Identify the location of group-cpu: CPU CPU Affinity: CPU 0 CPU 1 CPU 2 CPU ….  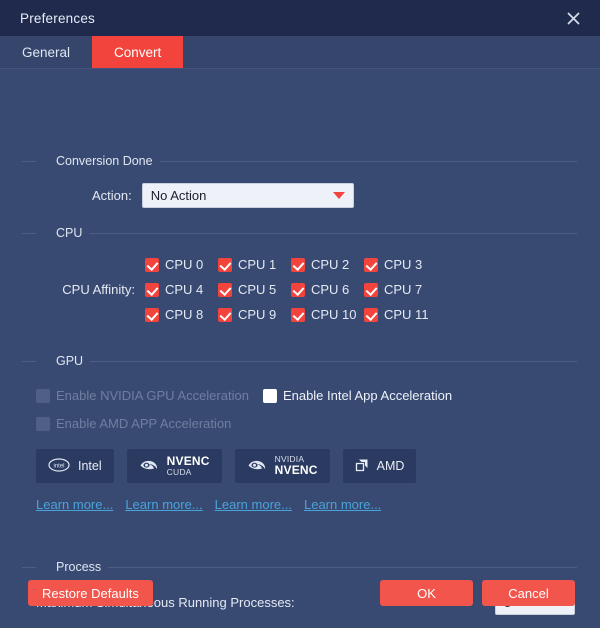
(299, 276).